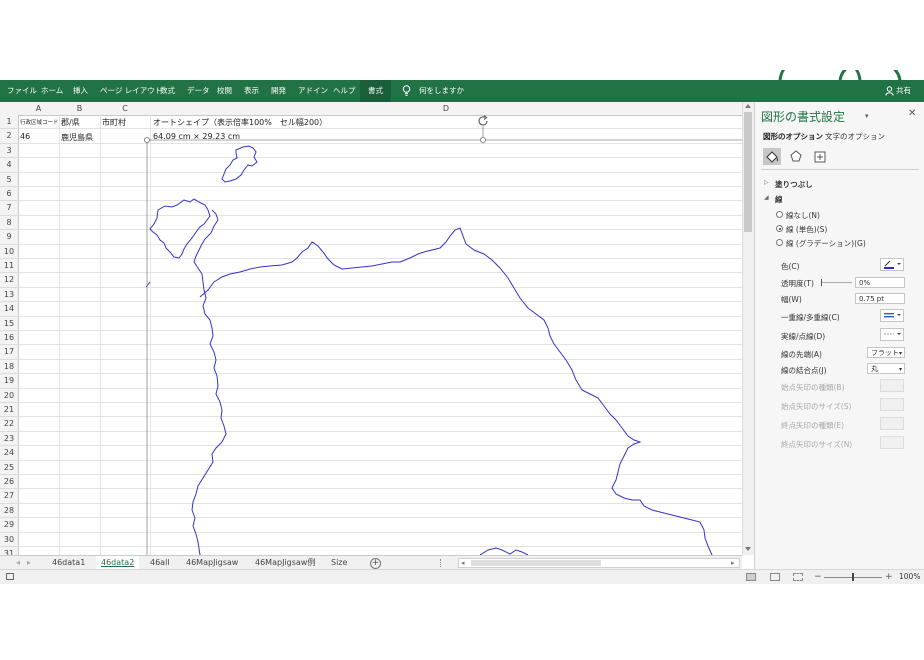 Image resolution: width=924 pixels, height=660 pixels. What do you see at coordinates (790, 266) in the screenshot?
I see `color-label: 色(C)` at bounding box center [790, 266].